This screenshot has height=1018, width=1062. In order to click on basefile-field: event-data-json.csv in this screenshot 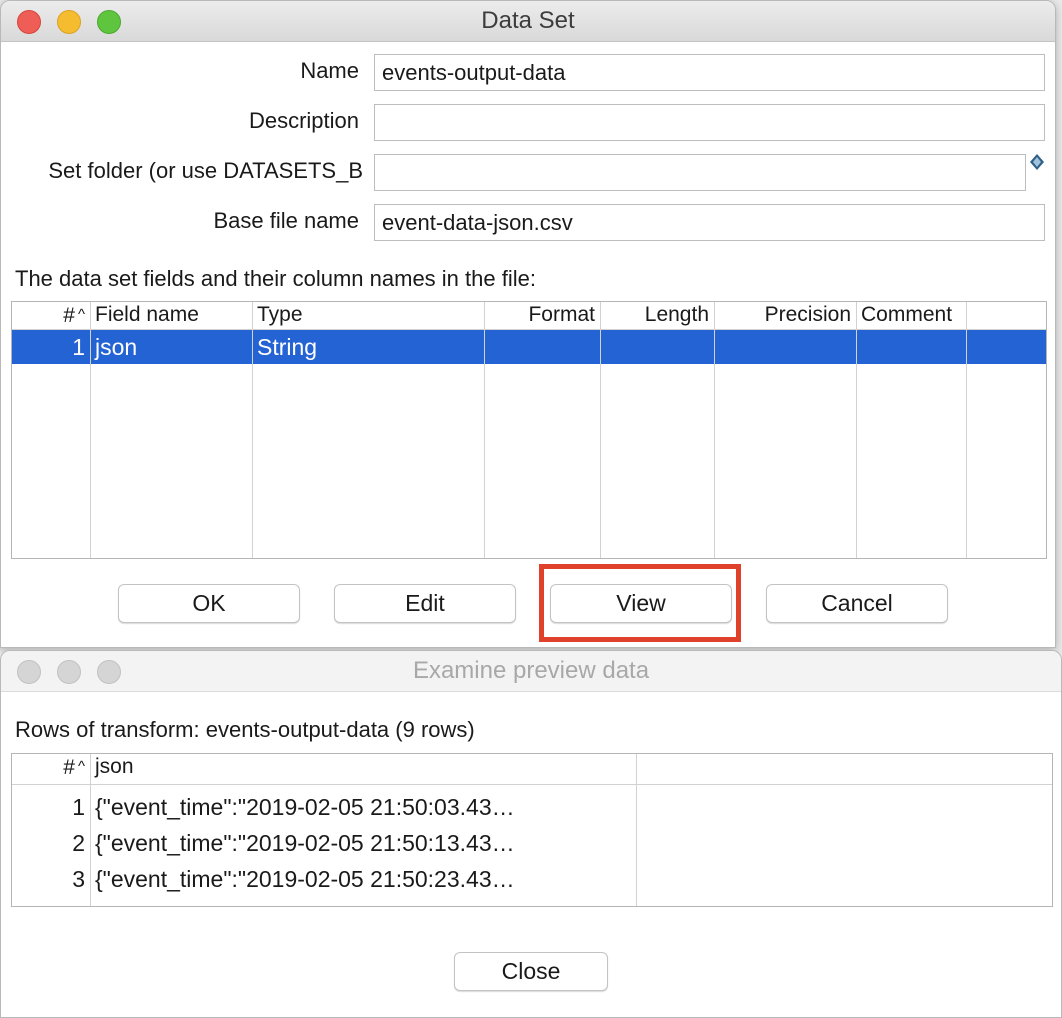, I will do `click(709, 222)`.